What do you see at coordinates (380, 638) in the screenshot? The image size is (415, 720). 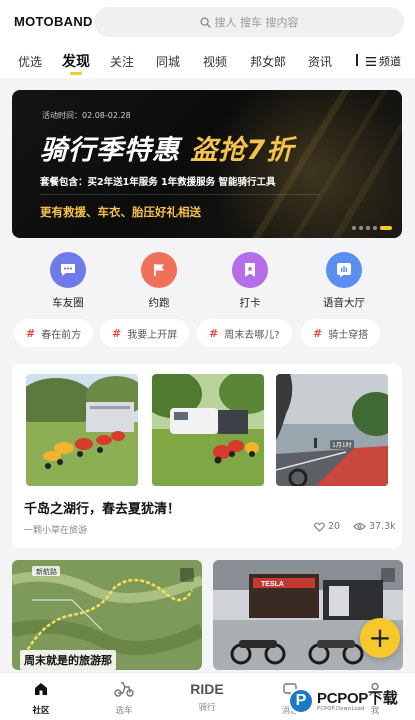 I see `create-post-button: +` at bounding box center [380, 638].